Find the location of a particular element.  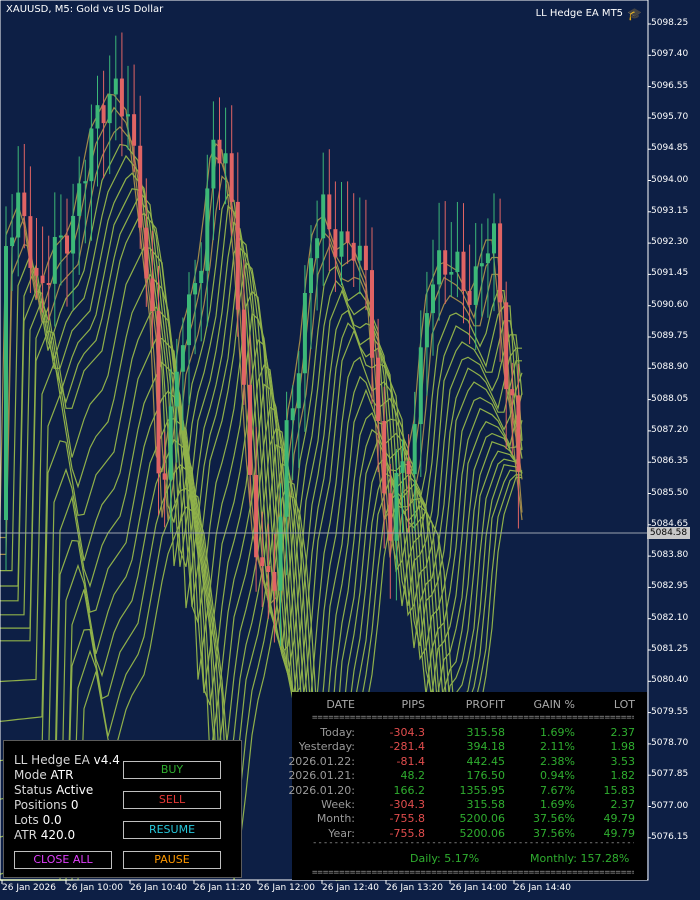

symbol-title: XAUUSD, M5: Gold vs US Dollar is located at coordinates (85, 9).